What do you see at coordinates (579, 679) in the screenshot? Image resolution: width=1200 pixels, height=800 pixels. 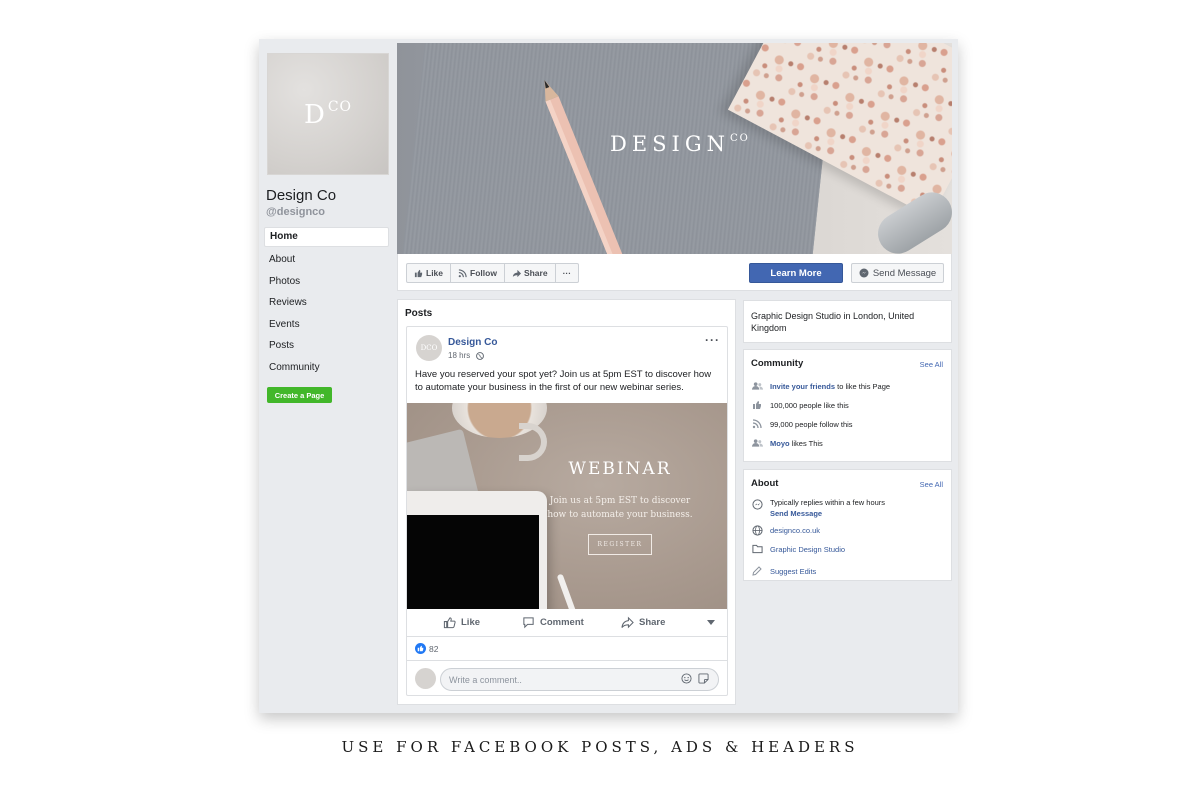 I see `comment-input` at bounding box center [579, 679].